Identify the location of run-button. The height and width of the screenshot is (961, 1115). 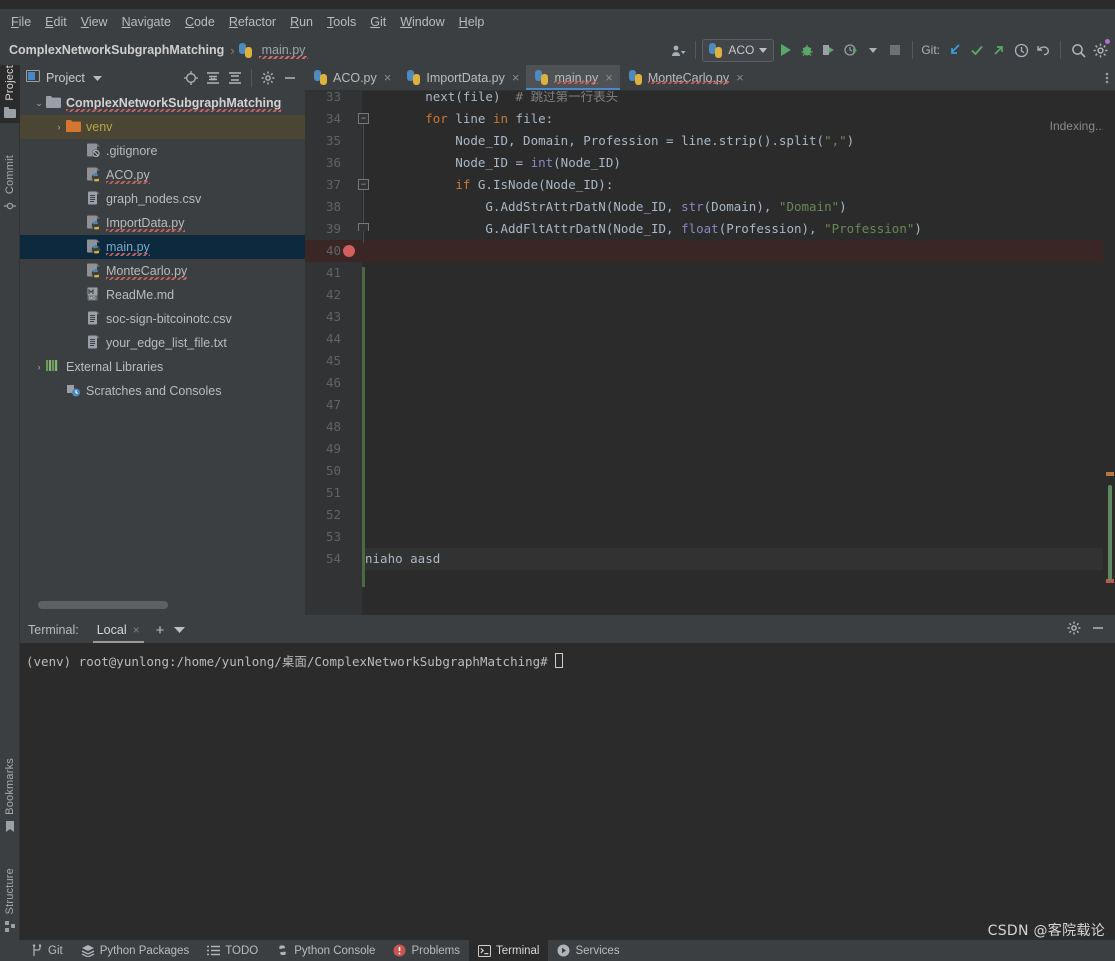
(785, 50).